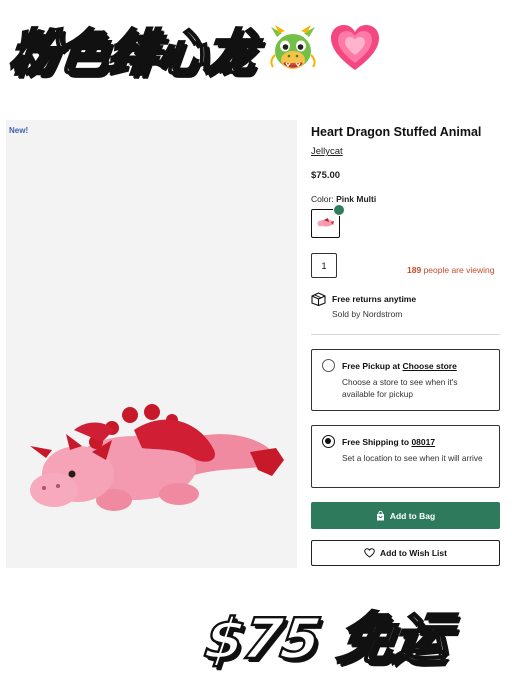 The image size is (512, 683). Describe the element at coordinates (396, 132) in the screenshot. I see `product-title: Heart Dragon Stuffed Animal` at that location.